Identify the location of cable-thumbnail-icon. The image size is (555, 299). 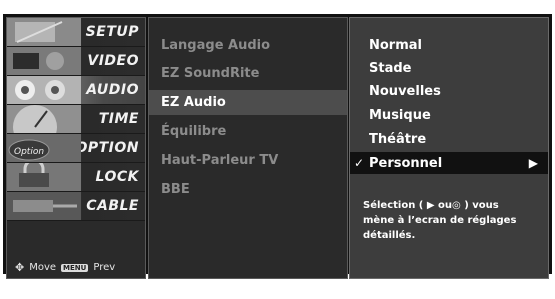
(44, 206).